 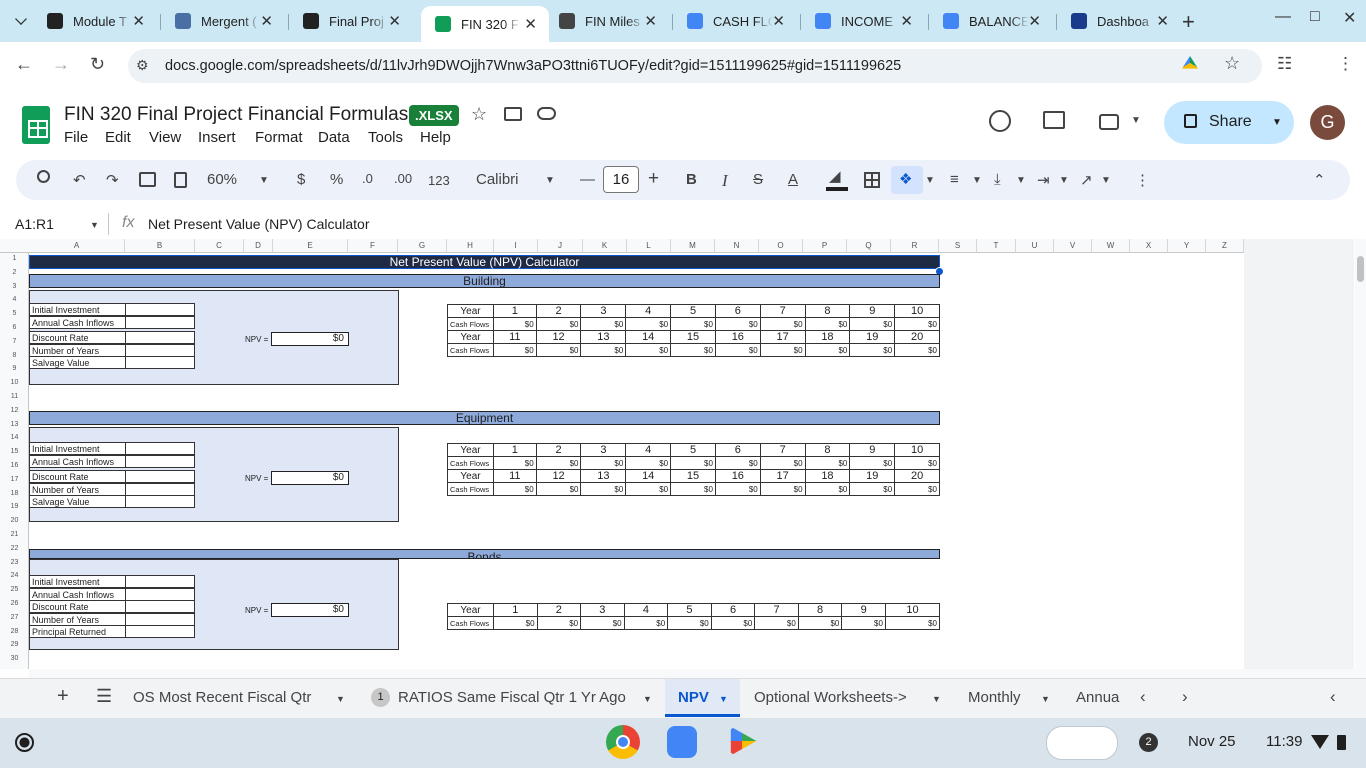 I want to click on year-number: 5, so click(x=693, y=311).